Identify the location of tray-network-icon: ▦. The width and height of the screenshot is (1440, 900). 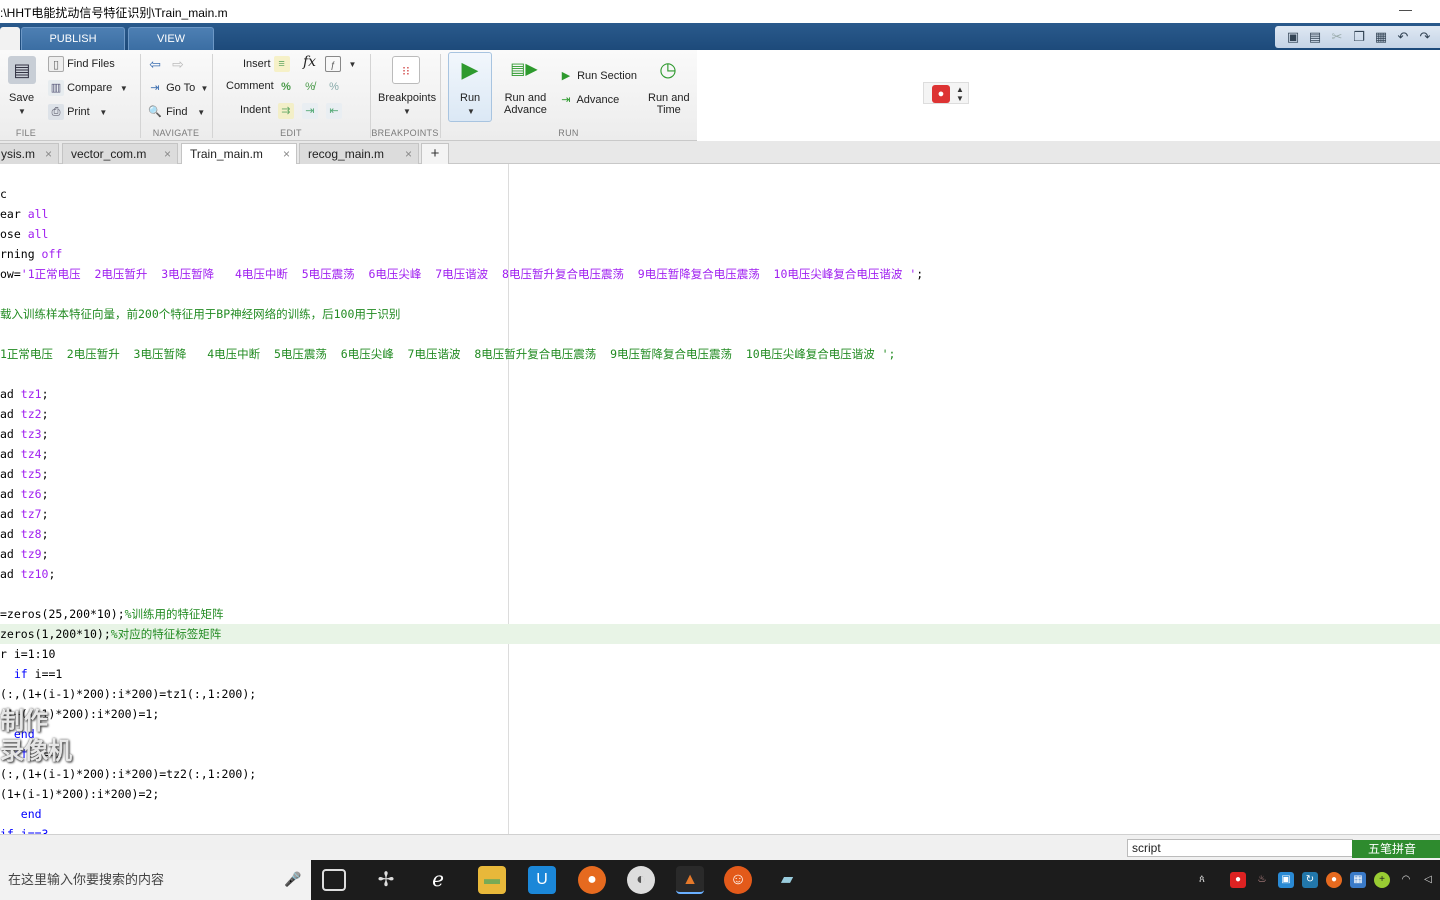
(1358, 880).